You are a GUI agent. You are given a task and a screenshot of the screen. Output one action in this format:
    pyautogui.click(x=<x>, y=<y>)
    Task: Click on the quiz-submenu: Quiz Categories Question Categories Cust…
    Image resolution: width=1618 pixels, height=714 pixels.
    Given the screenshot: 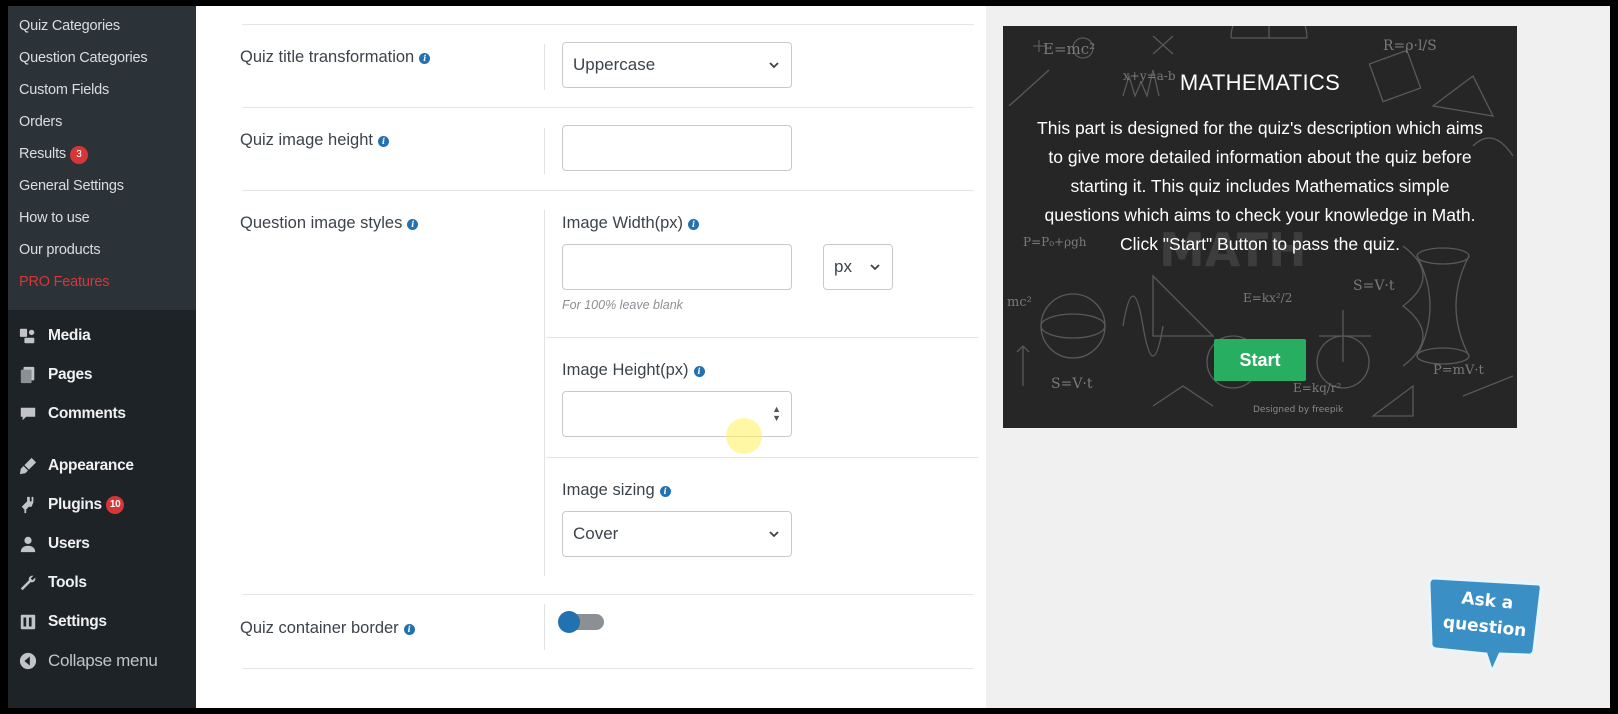 What is the action you would take?
    pyautogui.click(x=102, y=158)
    